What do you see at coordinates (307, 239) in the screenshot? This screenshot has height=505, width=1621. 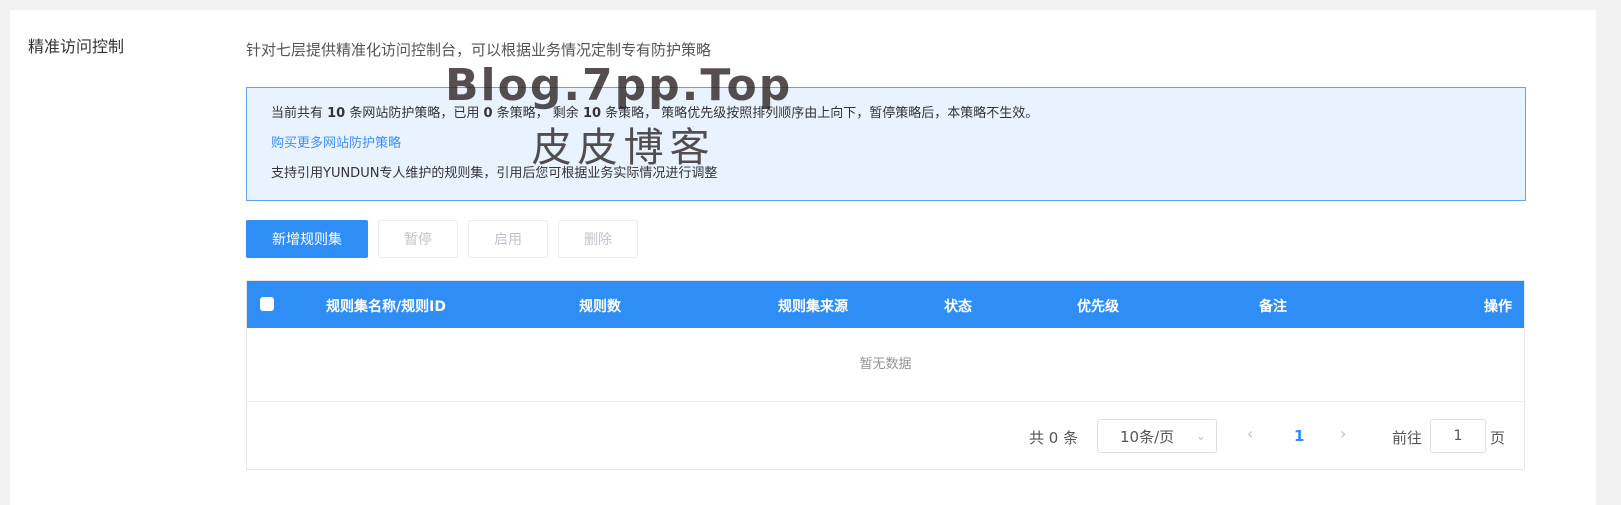 I see `add-ruleset-button: 新增规则集` at bounding box center [307, 239].